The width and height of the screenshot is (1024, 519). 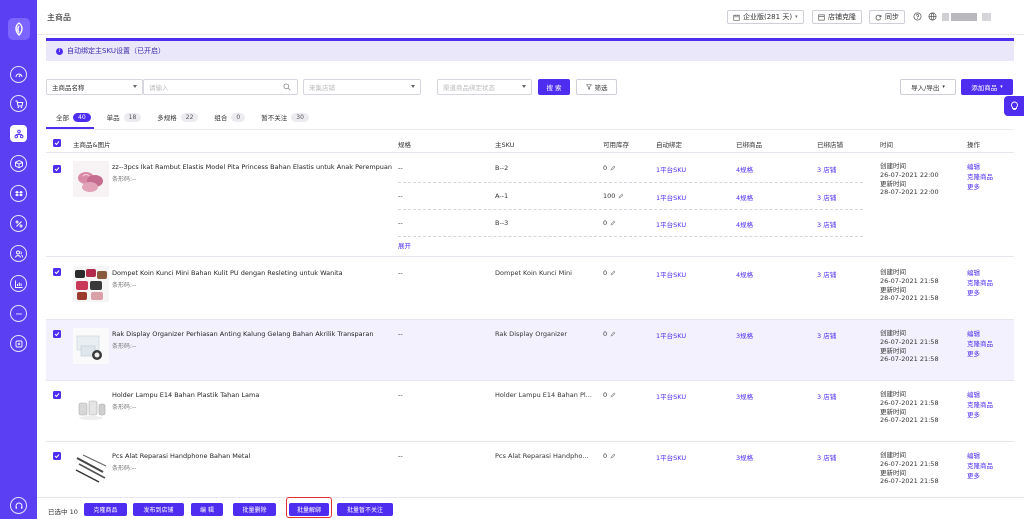 What do you see at coordinates (362, 87) in the screenshot?
I see `store-select: 来集店铺` at bounding box center [362, 87].